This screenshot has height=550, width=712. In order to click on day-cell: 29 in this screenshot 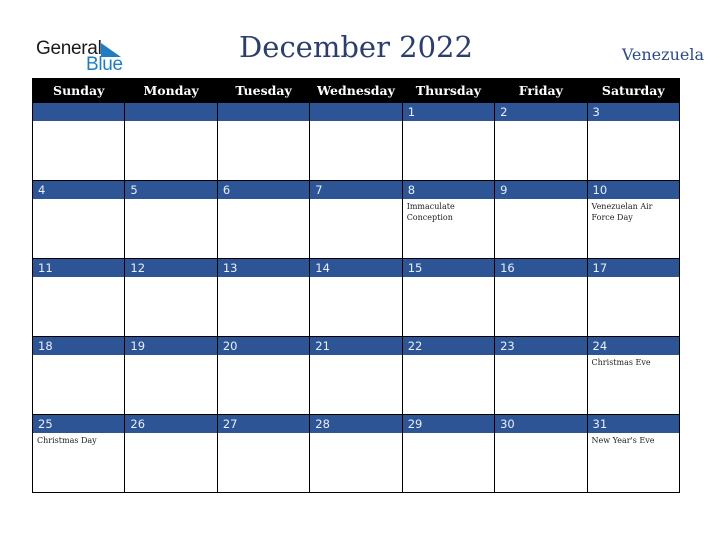, I will do `click(448, 453)`.